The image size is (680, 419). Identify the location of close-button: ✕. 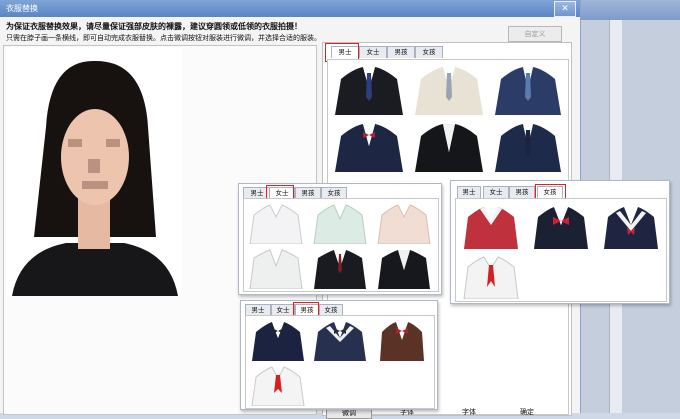
(565, 9).